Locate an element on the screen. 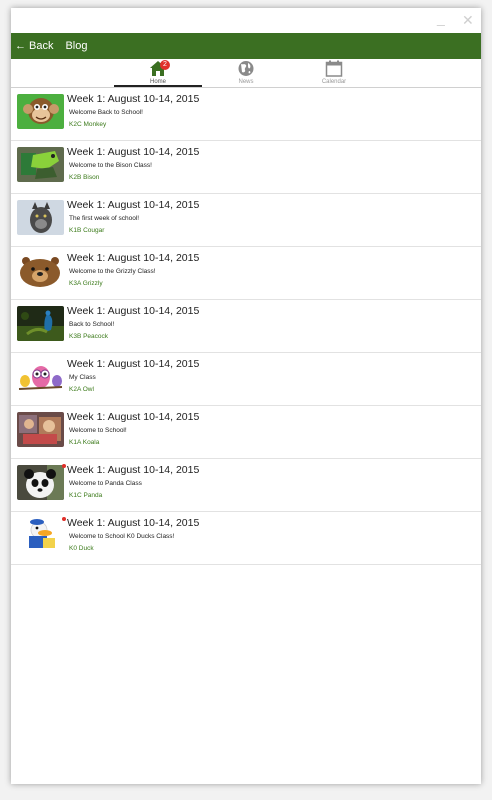 Image resolution: width=492 pixels, height=800 pixels. owl-thumbnail is located at coordinates (40, 376).